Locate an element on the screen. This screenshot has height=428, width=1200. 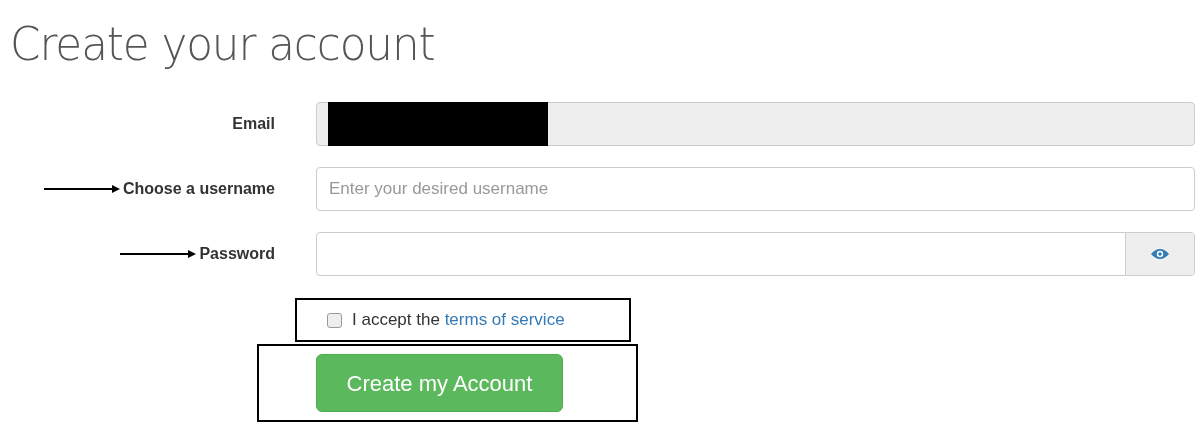
username-field: Enter your desired username is located at coordinates (755, 189).